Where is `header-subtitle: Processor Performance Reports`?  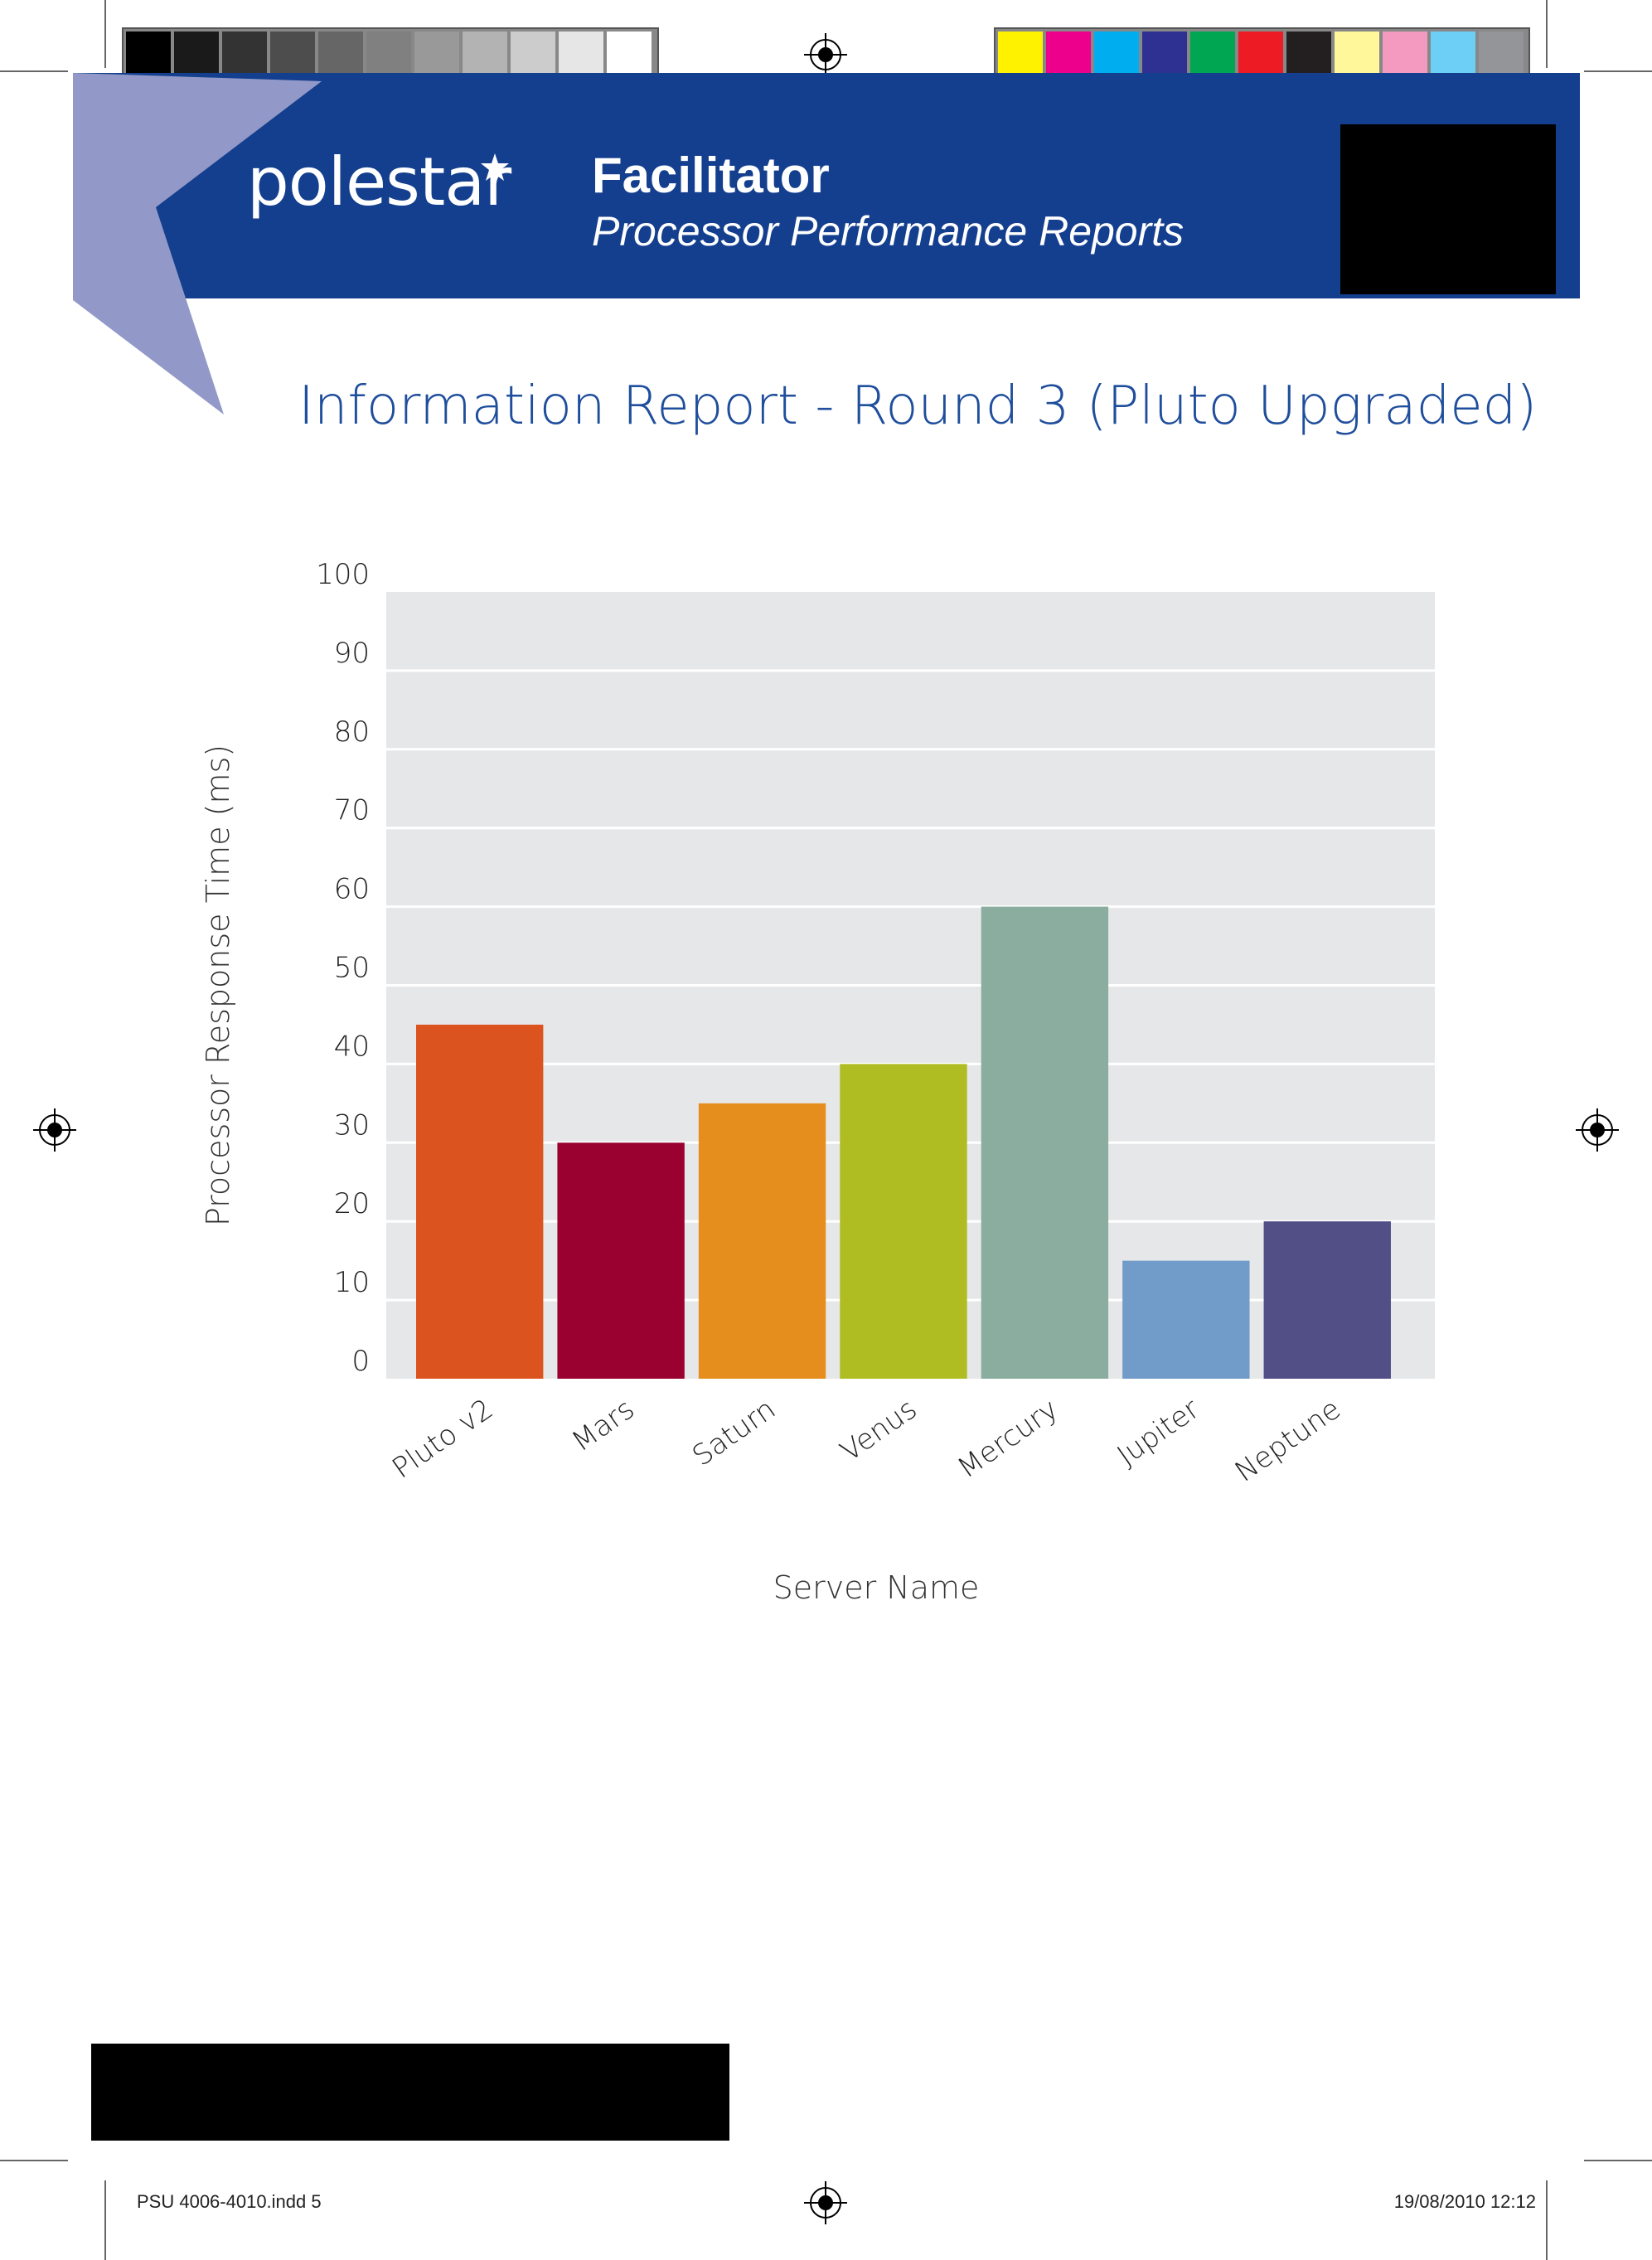 header-subtitle: Processor Performance Reports is located at coordinates (888, 231).